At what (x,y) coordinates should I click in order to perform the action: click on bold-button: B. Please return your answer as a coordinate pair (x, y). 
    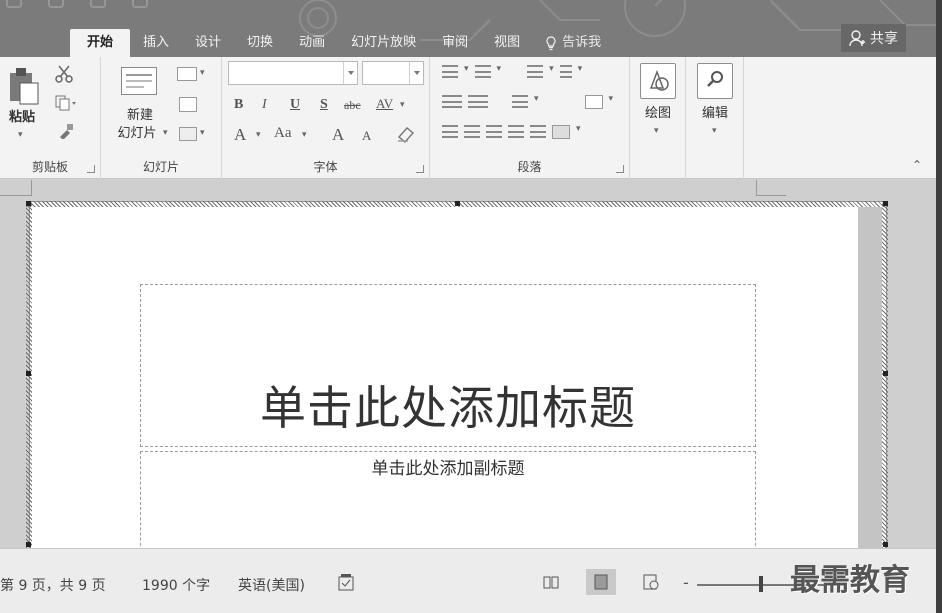
    Looking at the image, I should click on (238, 105).